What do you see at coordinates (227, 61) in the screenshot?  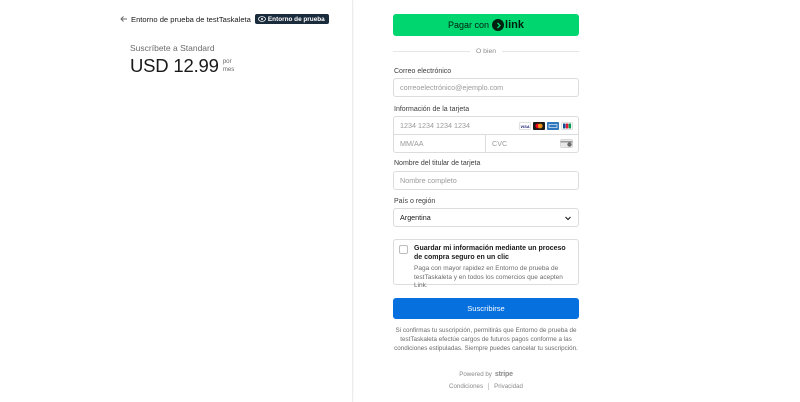 I see `billing-interval-line1: por` at bounding box center [227, 61].